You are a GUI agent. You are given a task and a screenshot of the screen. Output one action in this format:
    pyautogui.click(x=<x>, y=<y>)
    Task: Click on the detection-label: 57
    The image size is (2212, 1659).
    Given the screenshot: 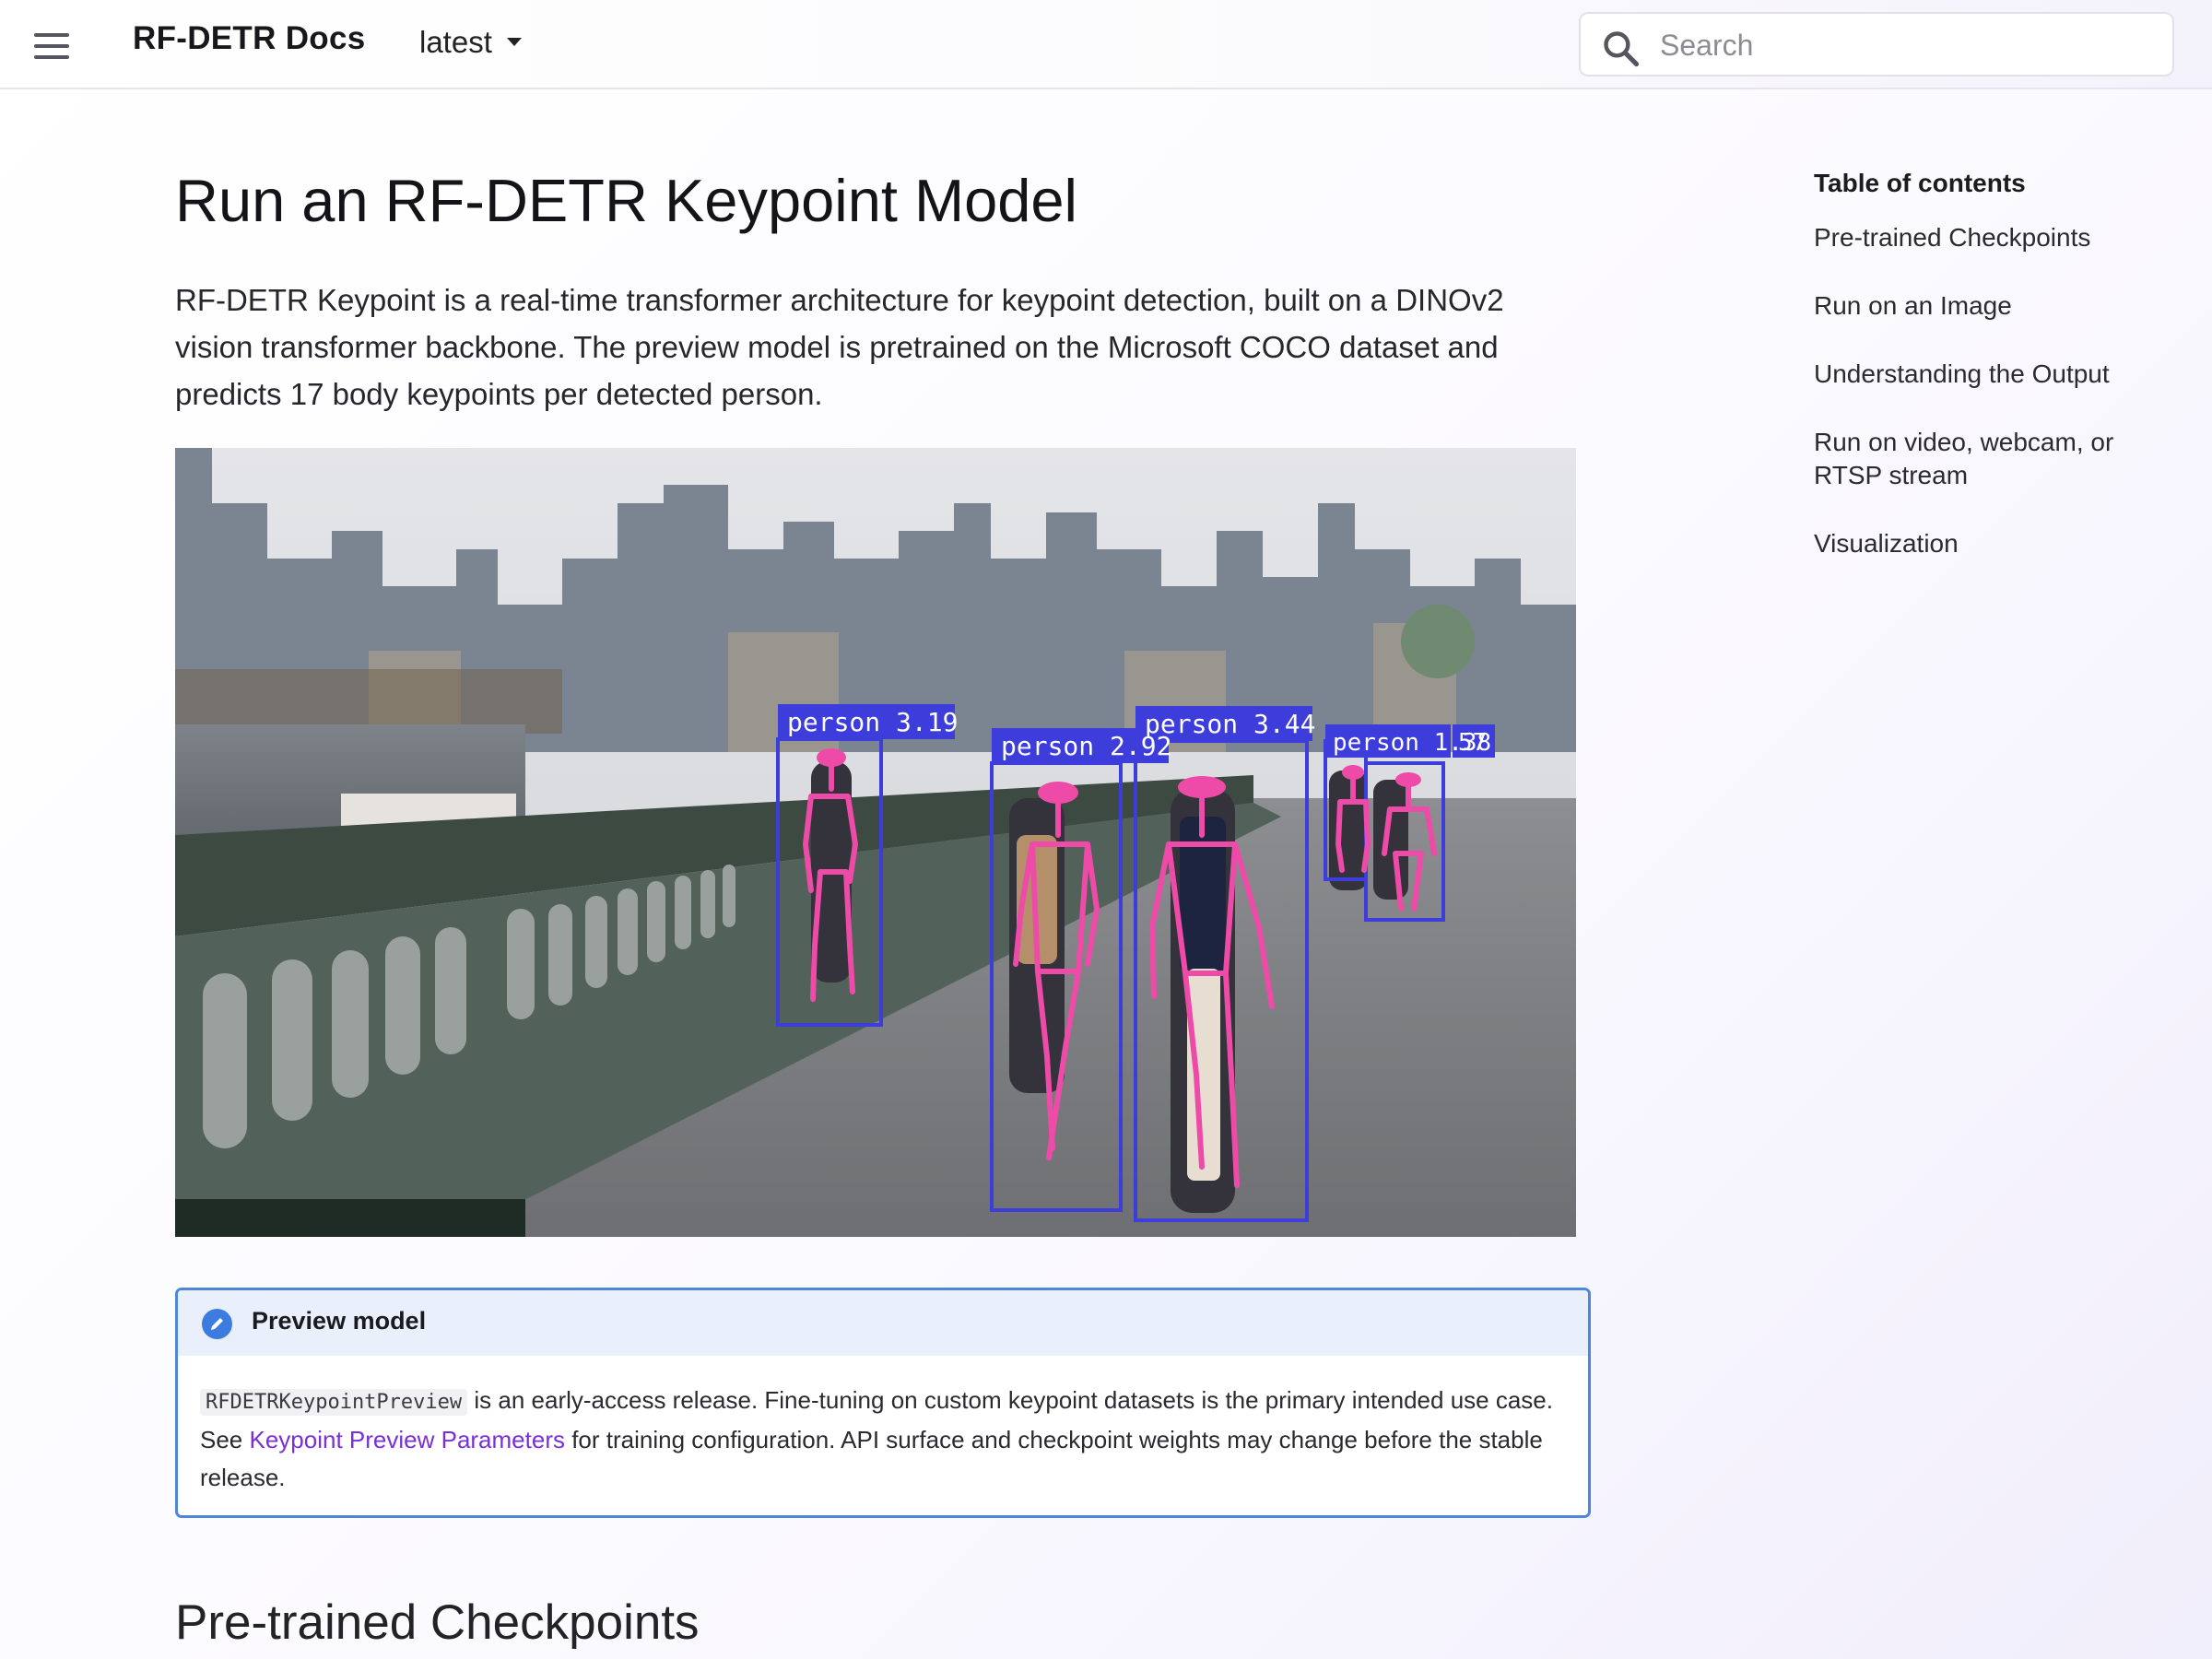 What is the action you would take?
    pyautogui.click(x=1472, y=743)
    